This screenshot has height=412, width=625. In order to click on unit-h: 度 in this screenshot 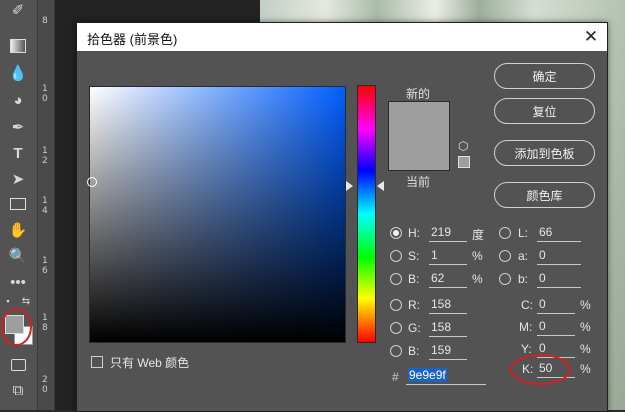, I will do `click(478, 235)`.